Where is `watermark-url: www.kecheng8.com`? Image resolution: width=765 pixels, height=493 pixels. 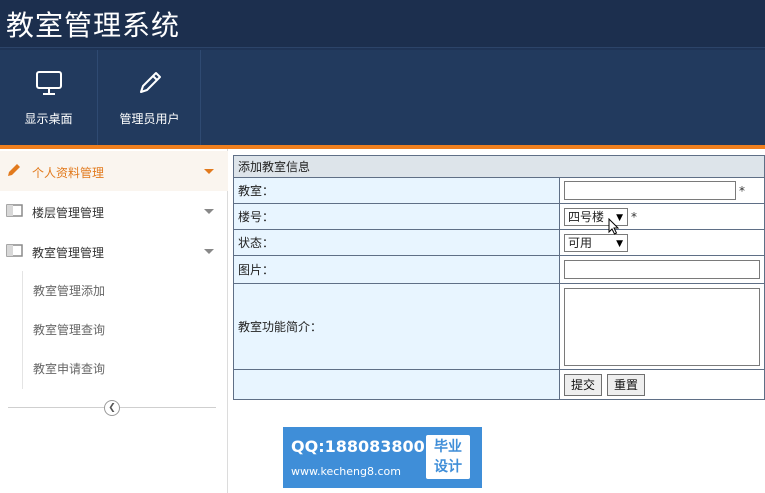
watermark-url: www.kecheng8.com is located at coordinates (346, 471).